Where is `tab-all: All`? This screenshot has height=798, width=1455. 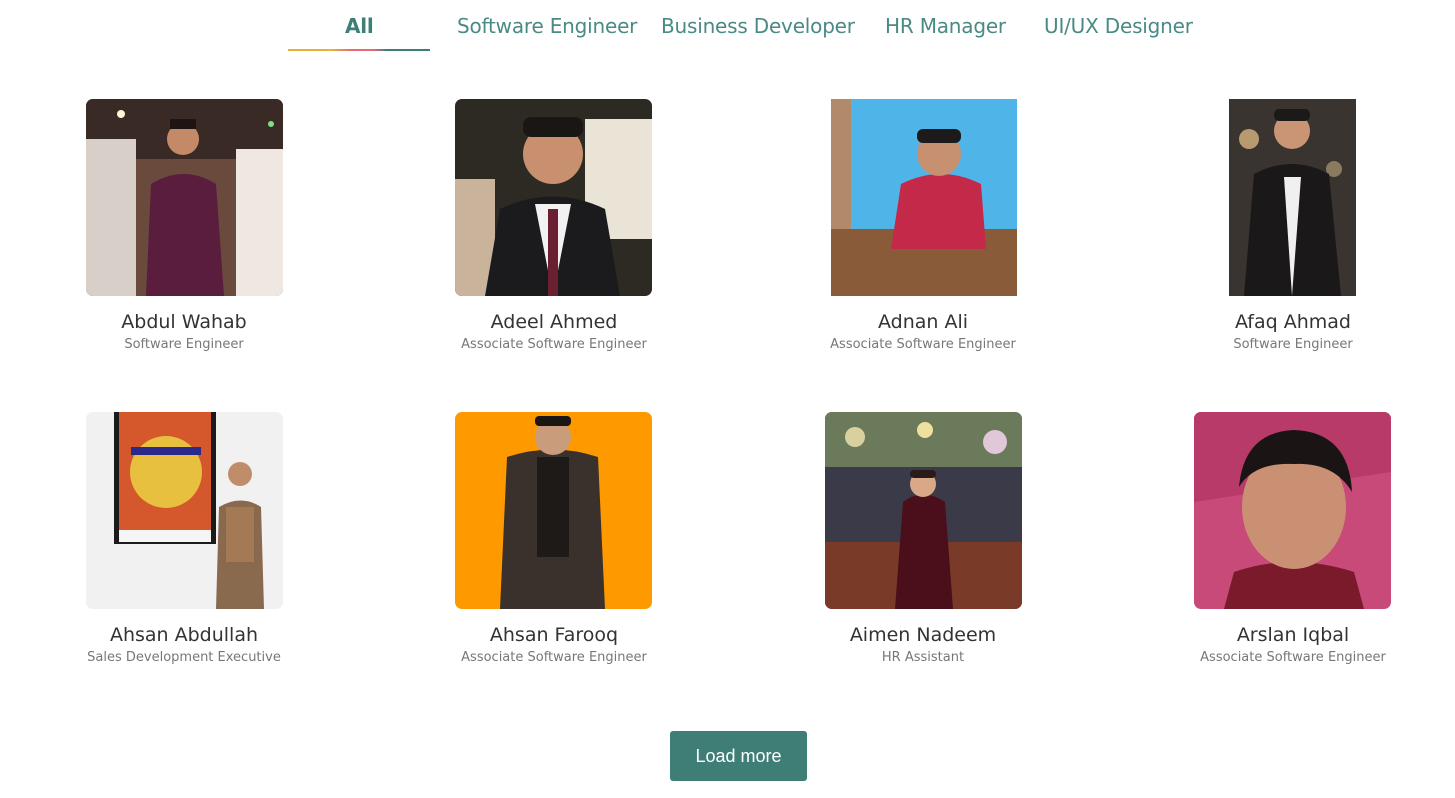
tab-all: All is located at coordinates (359, 28).